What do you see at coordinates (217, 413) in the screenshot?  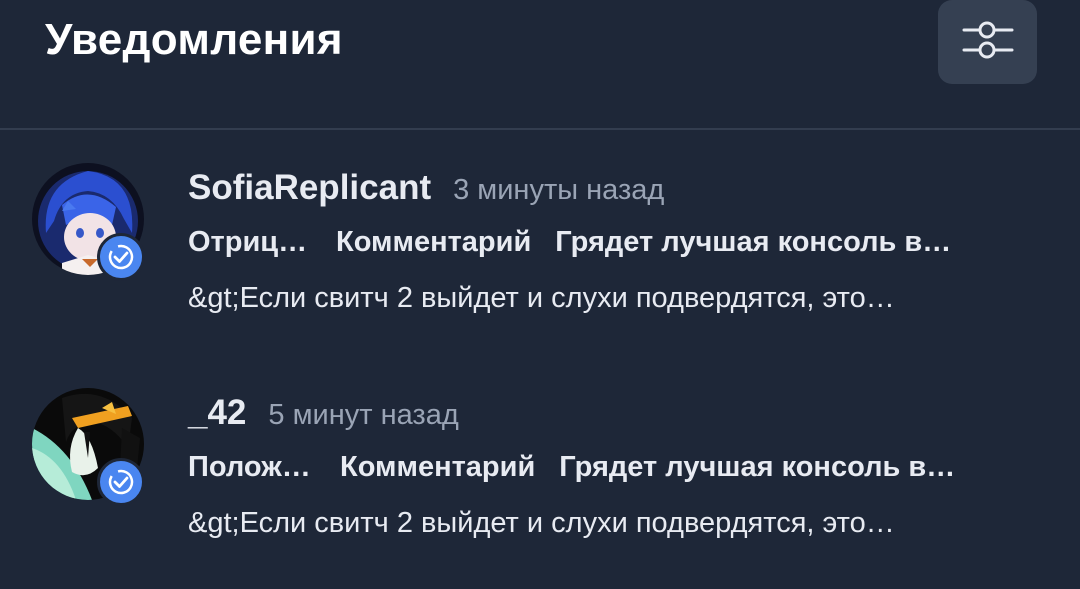 I see `username-link: _42` at bounding box center [217, 413].